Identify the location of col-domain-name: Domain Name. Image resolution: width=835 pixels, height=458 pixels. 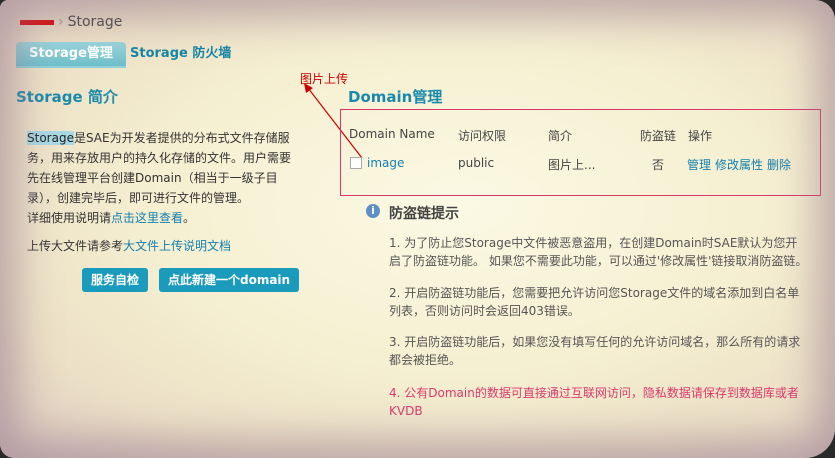
(392, 134).